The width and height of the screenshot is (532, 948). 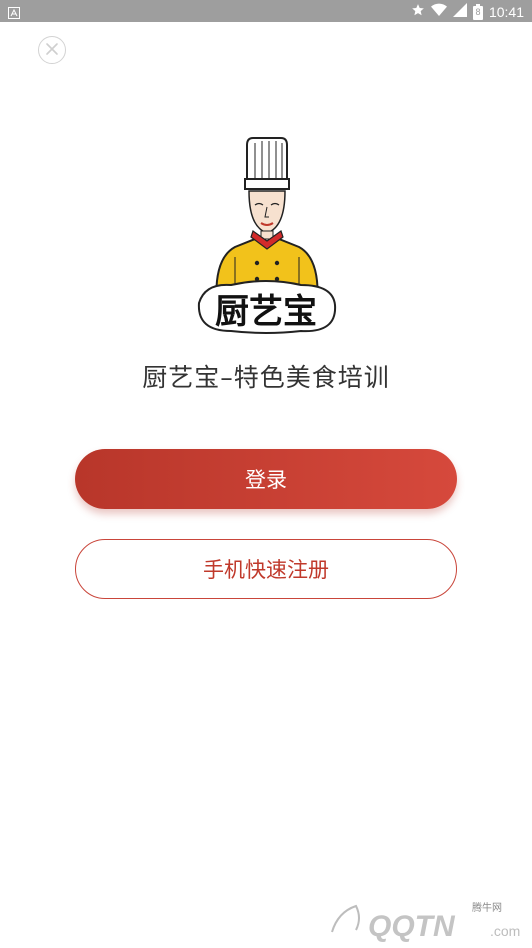 What do you see at coordinates (266, 377) in the screenshot?
I see `app-title: 厨艺宝–特色美食培训` at bounding box center [266, 377].